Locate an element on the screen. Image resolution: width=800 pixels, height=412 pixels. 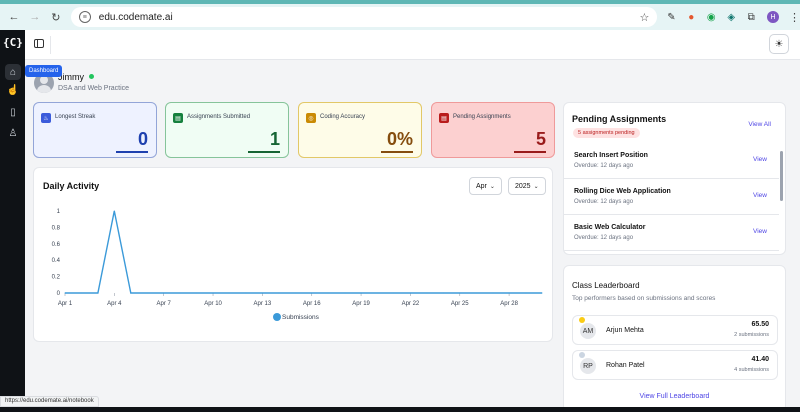
divider is located at coordinates (50, 45).